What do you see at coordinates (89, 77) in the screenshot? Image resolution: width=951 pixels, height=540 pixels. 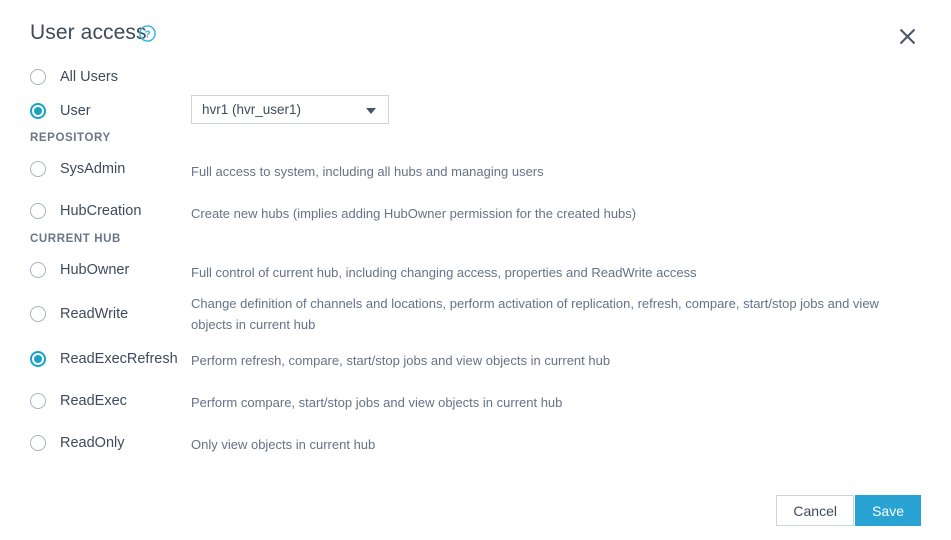 I see `radio-label-all-users: All Users` at bounding box center [89, 77].